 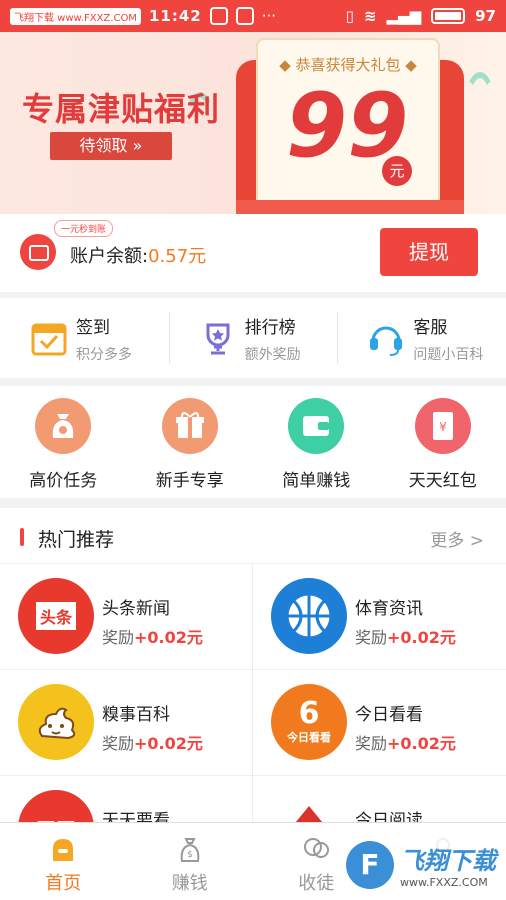 What do you see at coordinates (270, 327) in the screenshot?
I see `feature-title: 排行榜` at bounding box center [270, 327].